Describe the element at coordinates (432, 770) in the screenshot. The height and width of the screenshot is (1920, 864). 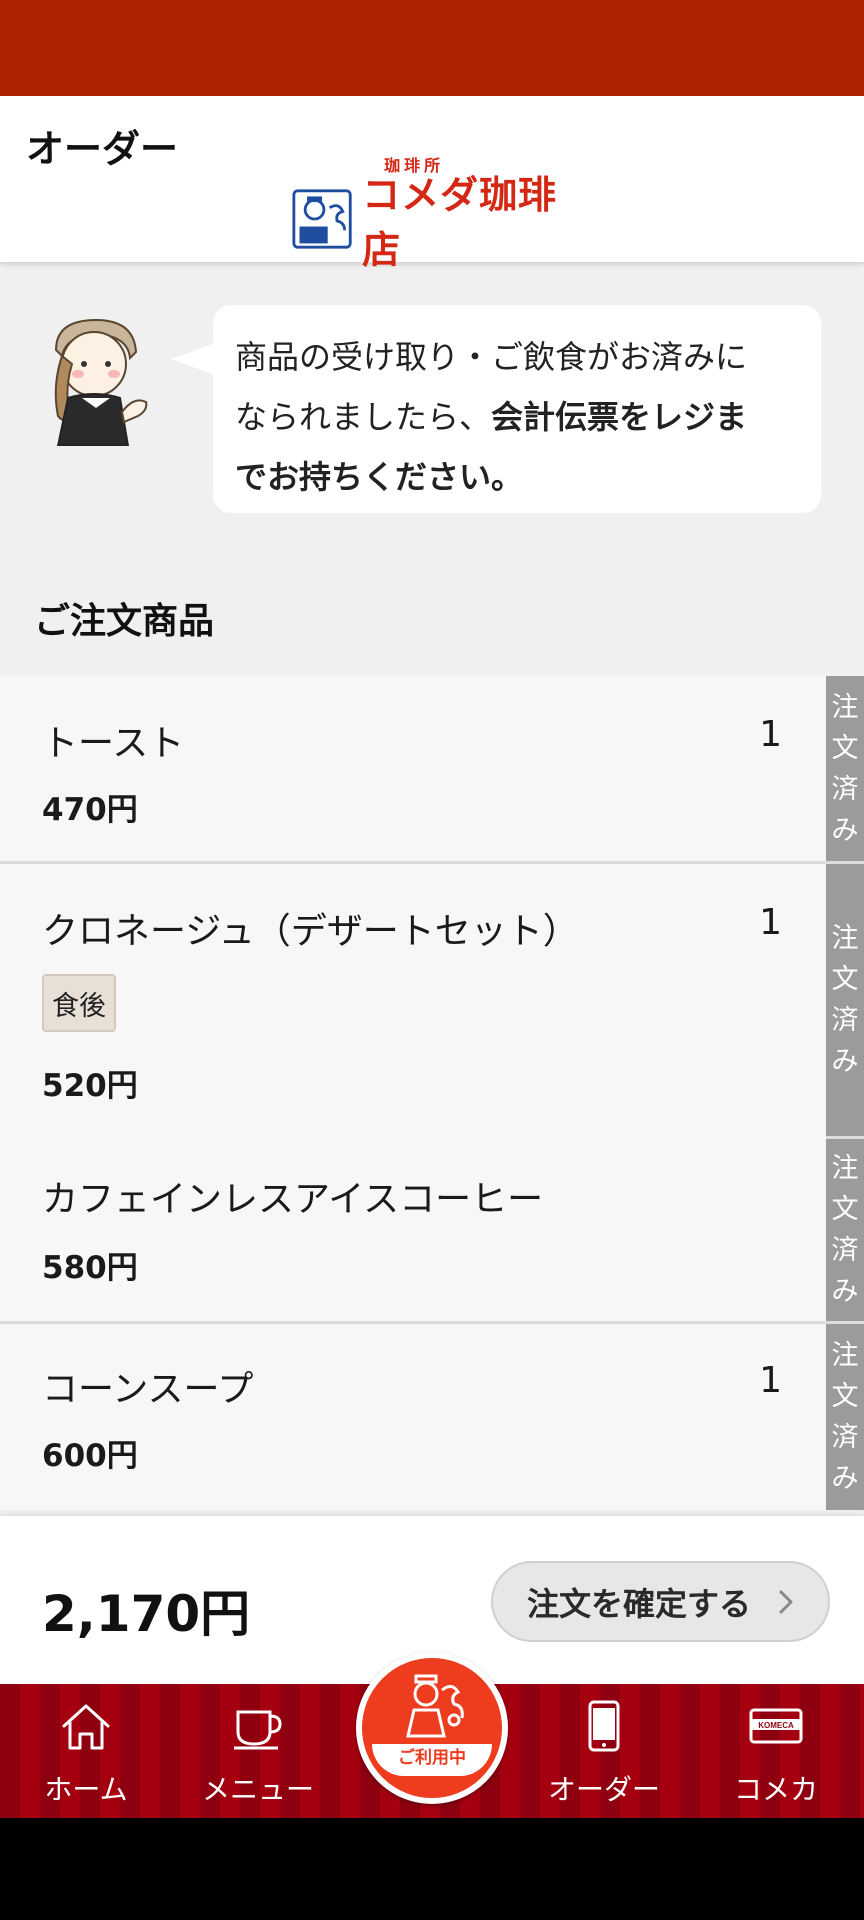
I see `order-item-toast: トースト 1 470円 注 文 済 み` at that location.